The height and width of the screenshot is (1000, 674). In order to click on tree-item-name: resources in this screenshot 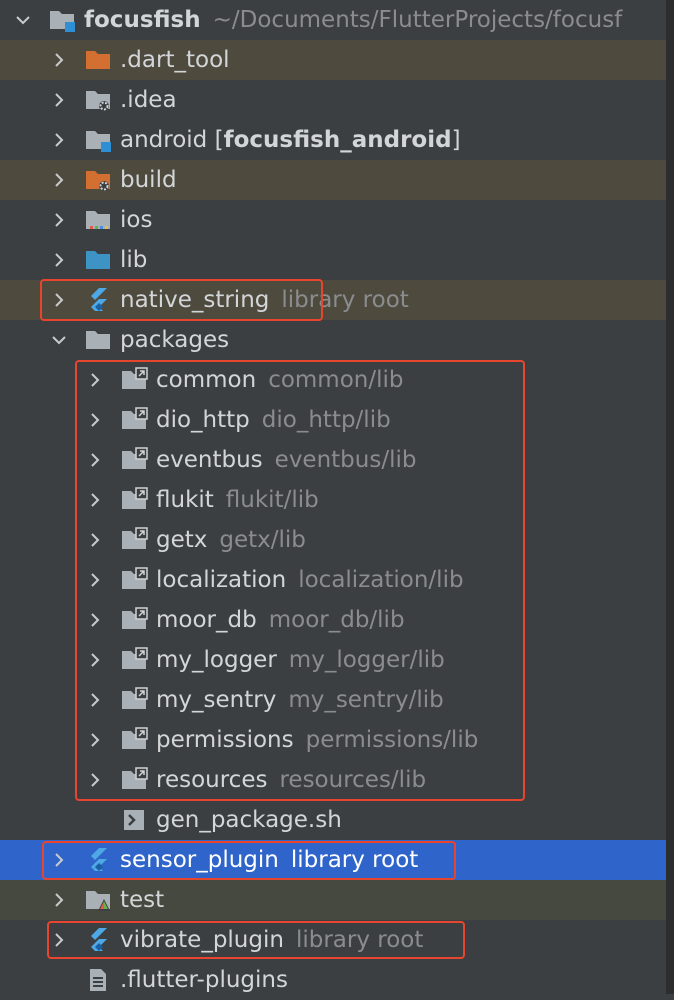, I will do `click(212, 780)`.